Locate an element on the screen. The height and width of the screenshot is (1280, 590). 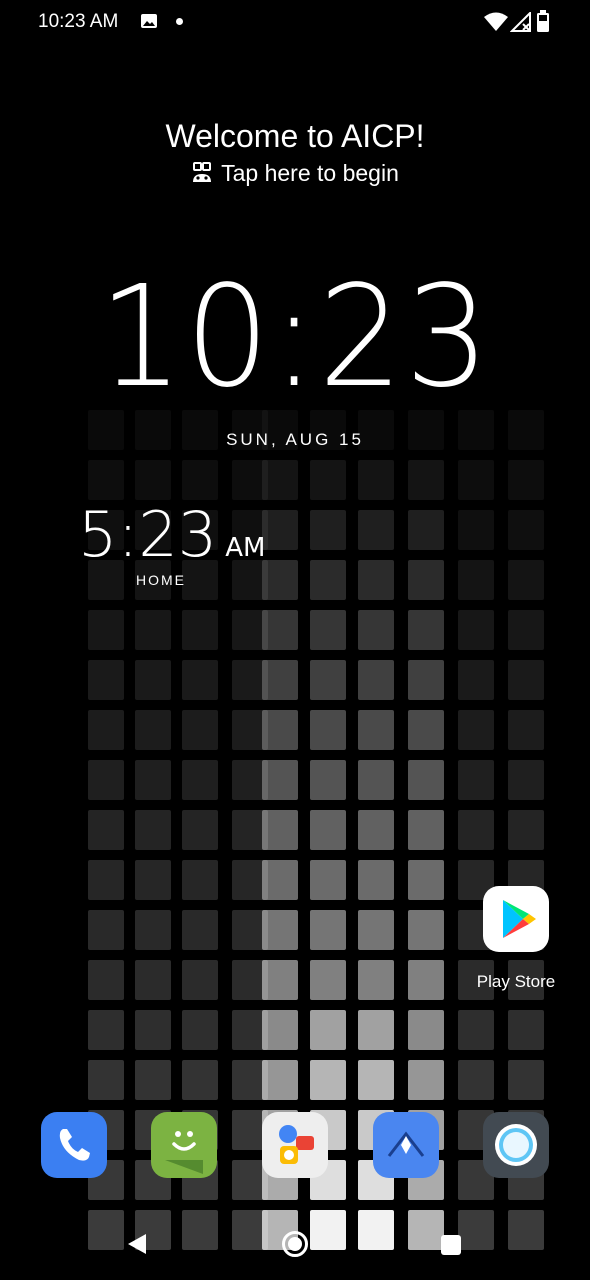
setup-prompt: Tap here to begin is located at coordinates (295, 173).